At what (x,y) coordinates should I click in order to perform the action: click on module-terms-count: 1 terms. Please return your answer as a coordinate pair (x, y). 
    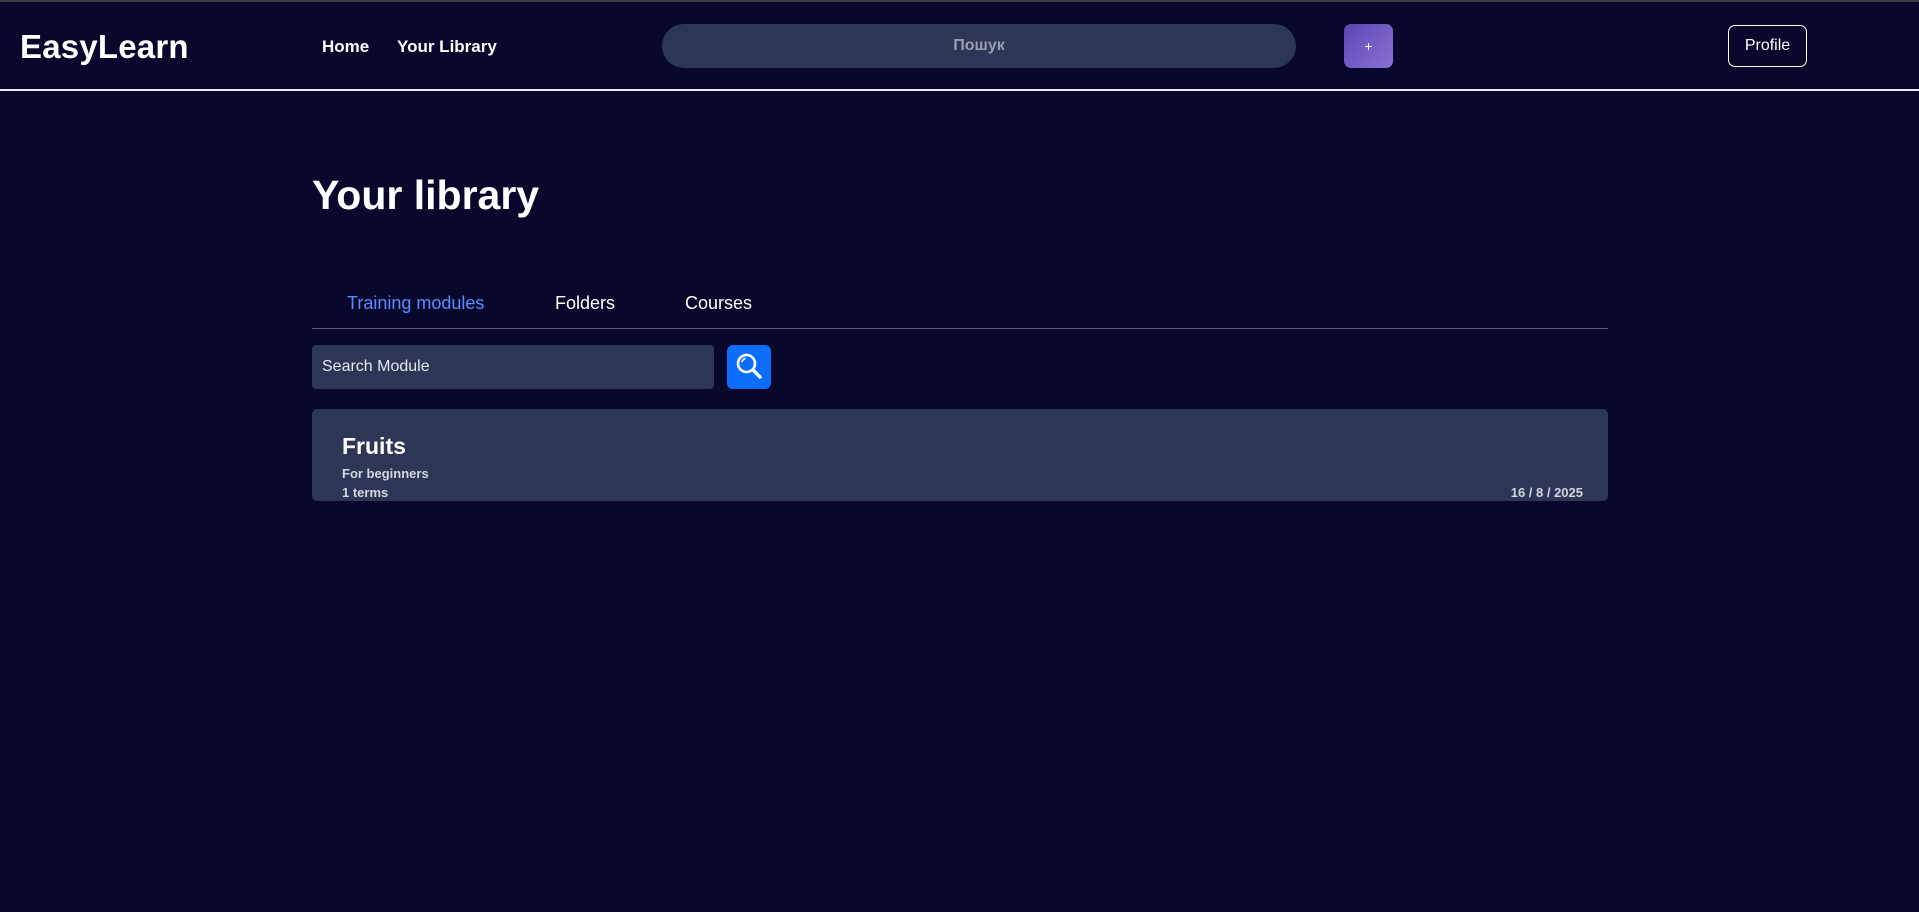
    Looking at the image, I should click on (365, 492).